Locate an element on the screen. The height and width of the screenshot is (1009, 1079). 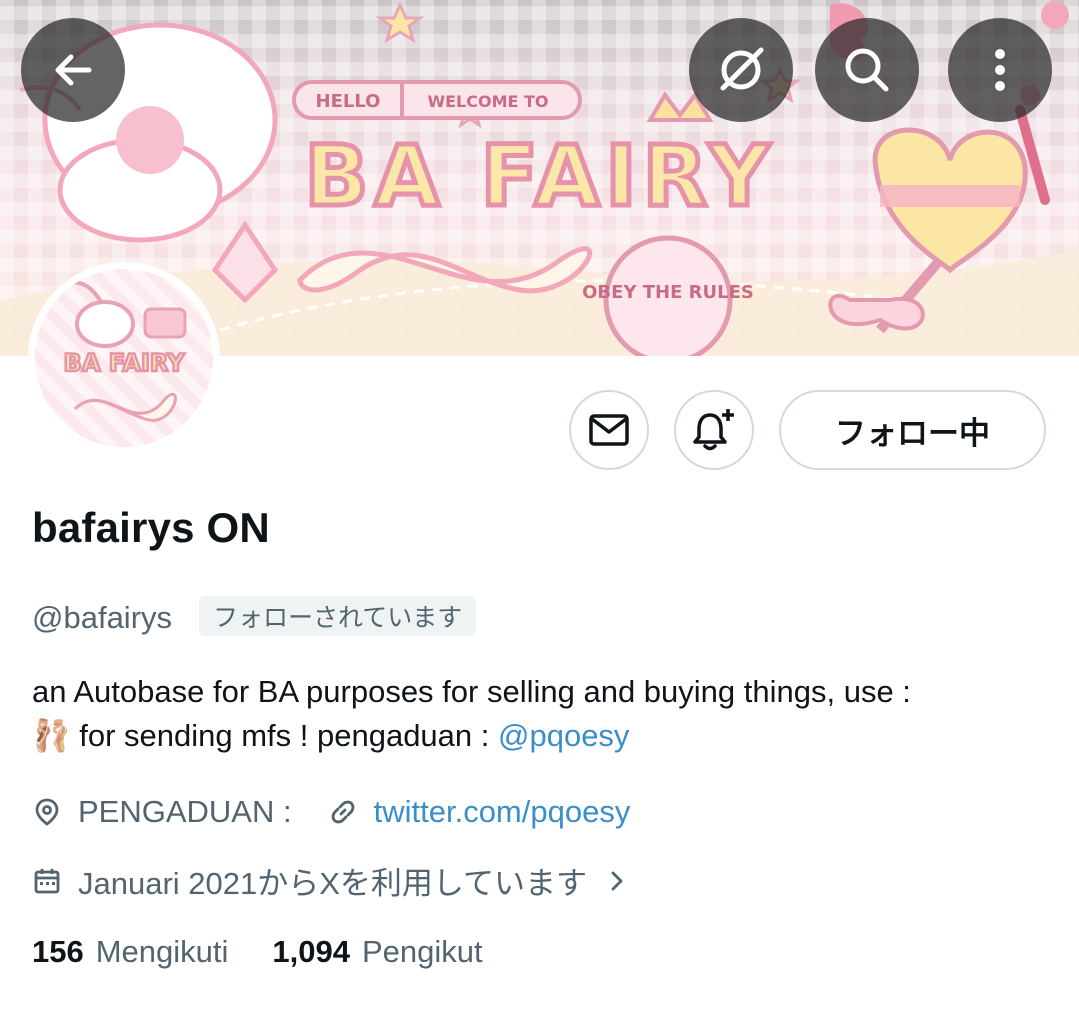
chevron-right-icon is located at coordinates (617, 880).